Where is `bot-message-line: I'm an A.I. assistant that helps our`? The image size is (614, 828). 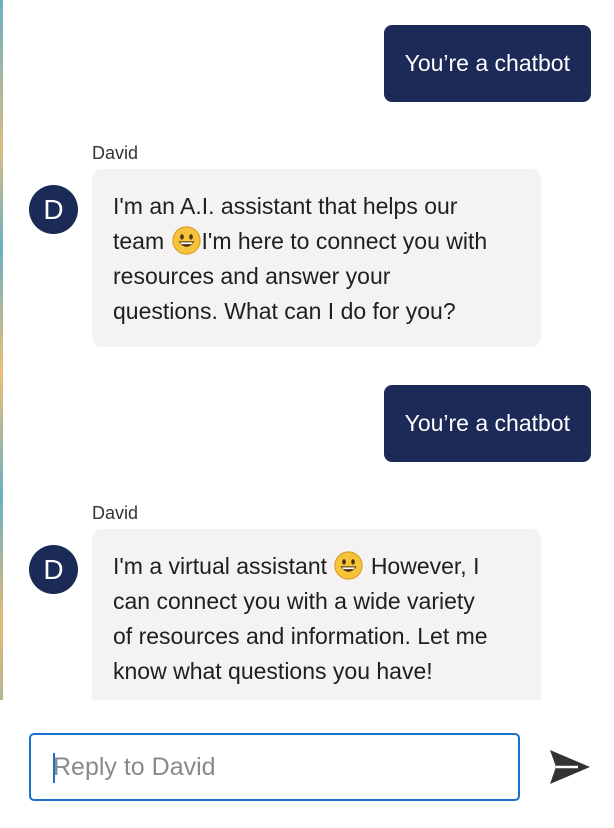
bot-message-line: I'm an A.I. assistant that helps our is located at coordinates (285, 206).